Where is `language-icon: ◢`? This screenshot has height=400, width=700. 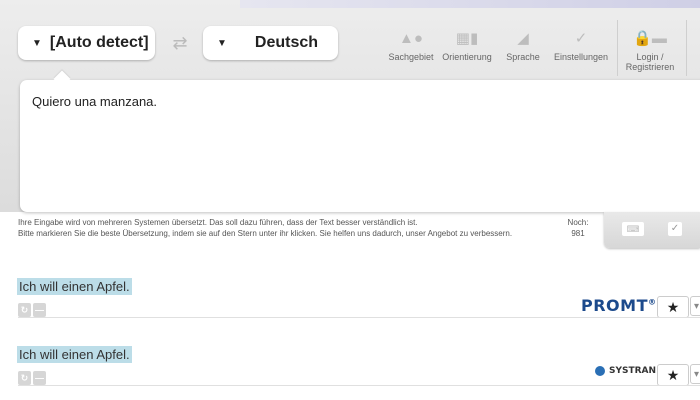 language-icon: ◢ is located at coordinates (523, 38).